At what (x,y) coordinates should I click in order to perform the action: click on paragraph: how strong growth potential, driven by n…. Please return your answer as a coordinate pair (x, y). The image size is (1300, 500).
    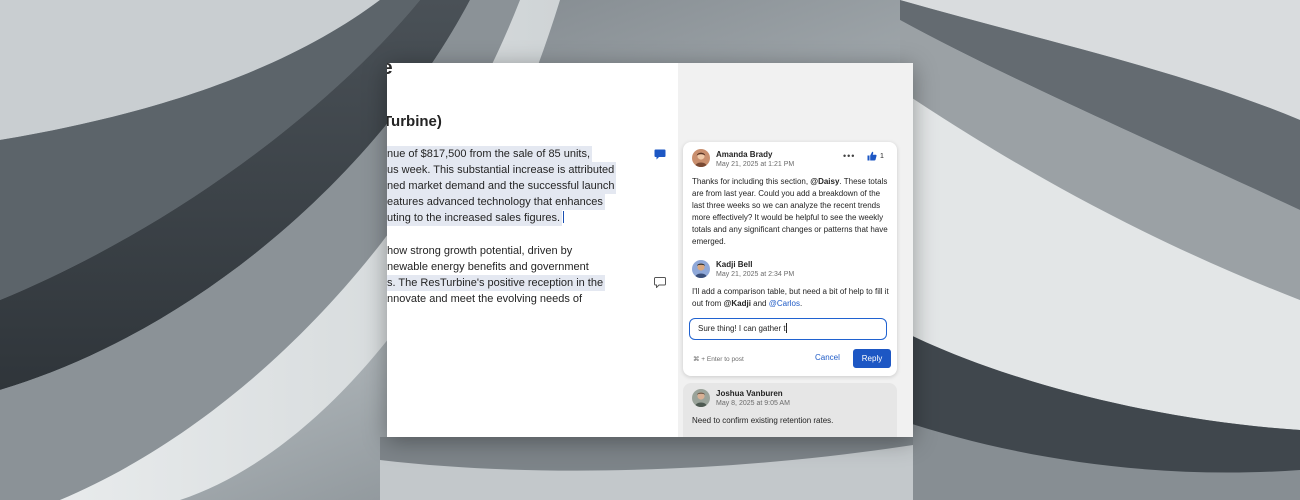
    Looking at the image, I should click on (496, 275).